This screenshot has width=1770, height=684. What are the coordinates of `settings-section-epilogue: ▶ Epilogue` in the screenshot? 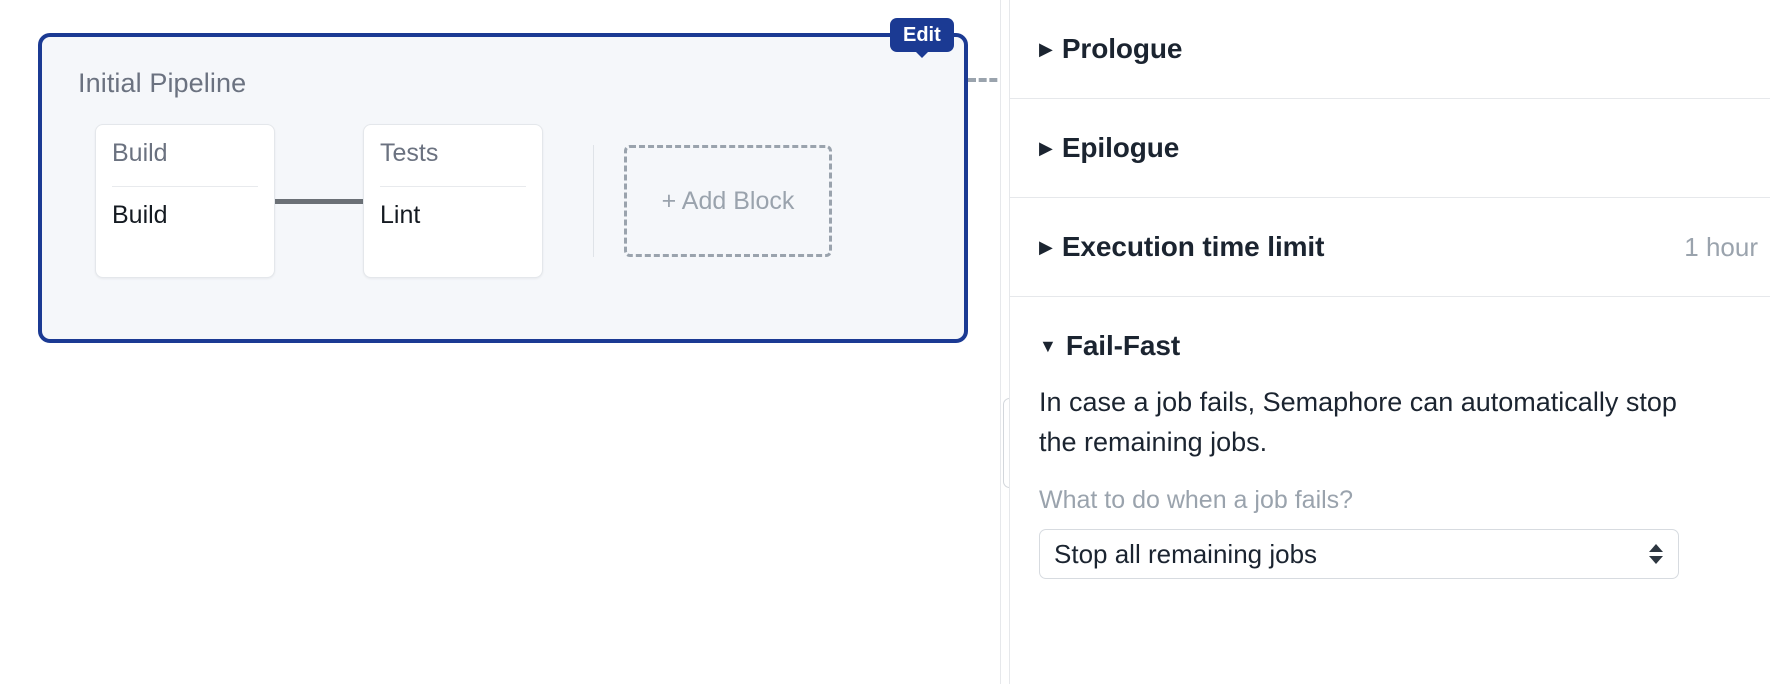 It's located at (1390, 148).